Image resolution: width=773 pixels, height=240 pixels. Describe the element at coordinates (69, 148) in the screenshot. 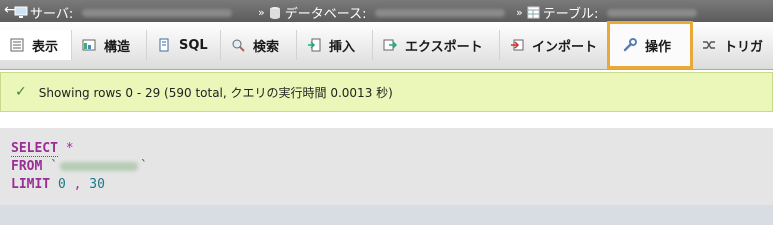

I see `sql-star: *` at that location.